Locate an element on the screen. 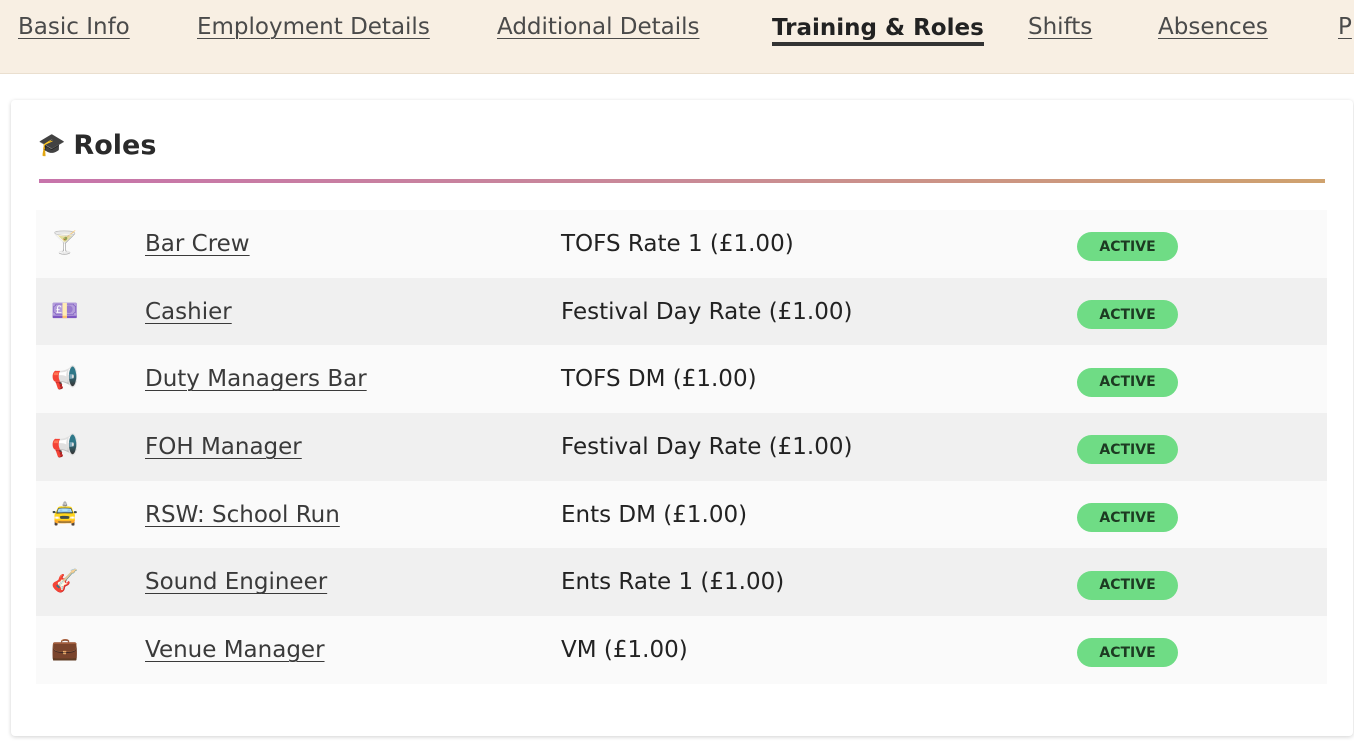 This screenshot has width=1354, height=748. role-name-link: Sound Engineer is located at coordinates (236, 582).